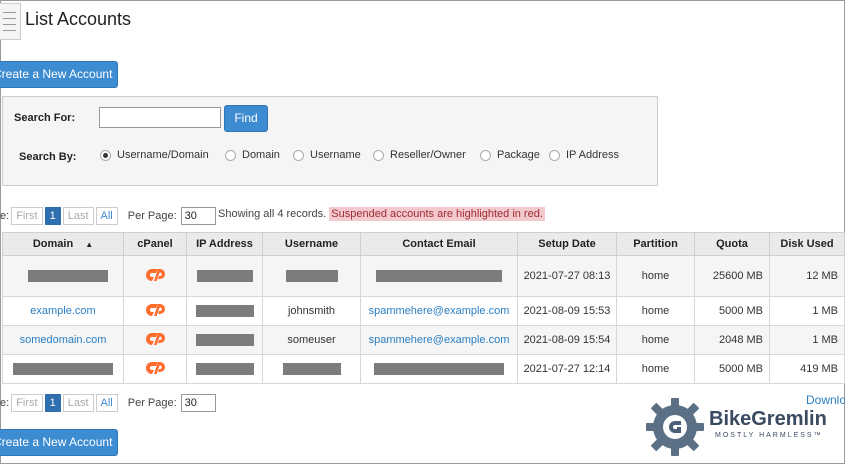 The height and width of the screenshot is (464, 845). Describe the element at coordinates (89, 244) in the screenshot. I see `sort-ascending-icon: ▲` at that location.